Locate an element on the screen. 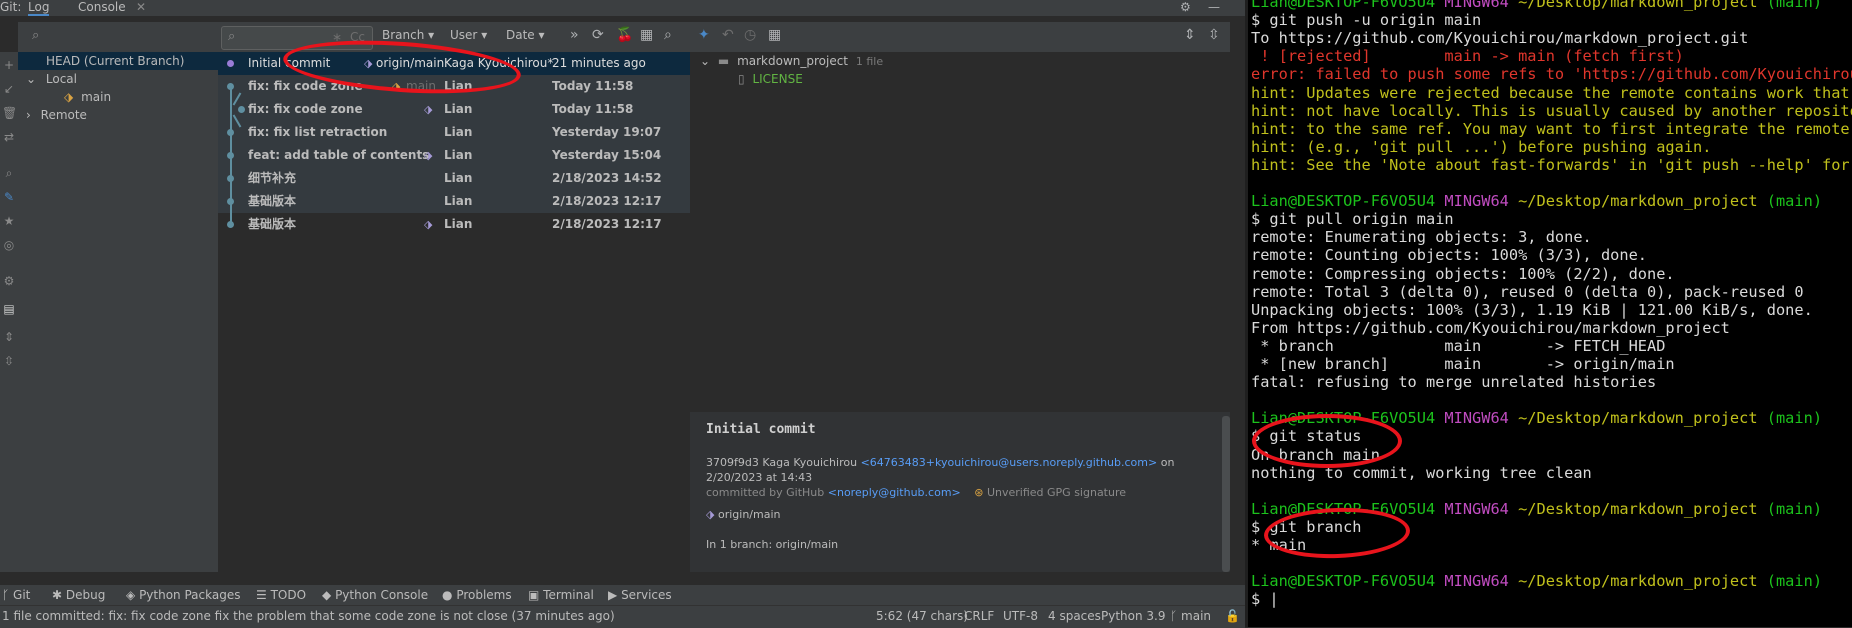 The image size is (1852, 628). tab-todo: ☰ TODO is located at coordinates (281, 595).